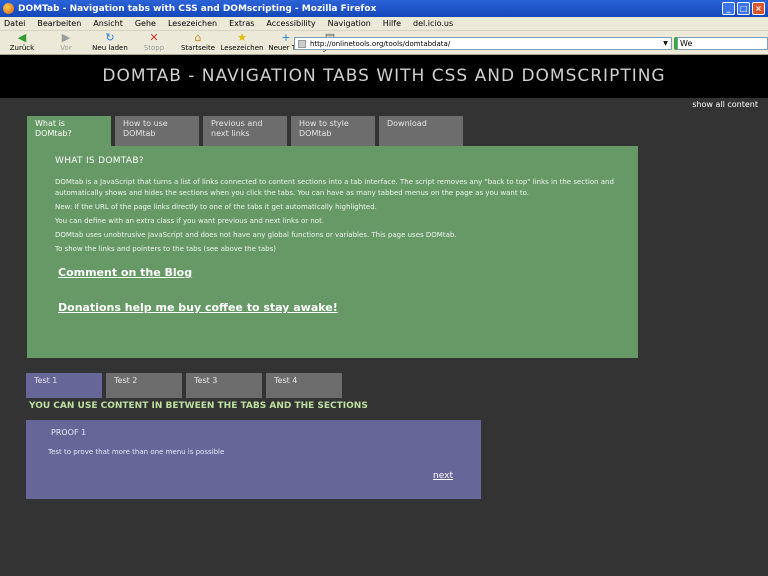  Describe the element at coordinates (421, 131) in the screenshot. I see `tab-download: Download` at that location.